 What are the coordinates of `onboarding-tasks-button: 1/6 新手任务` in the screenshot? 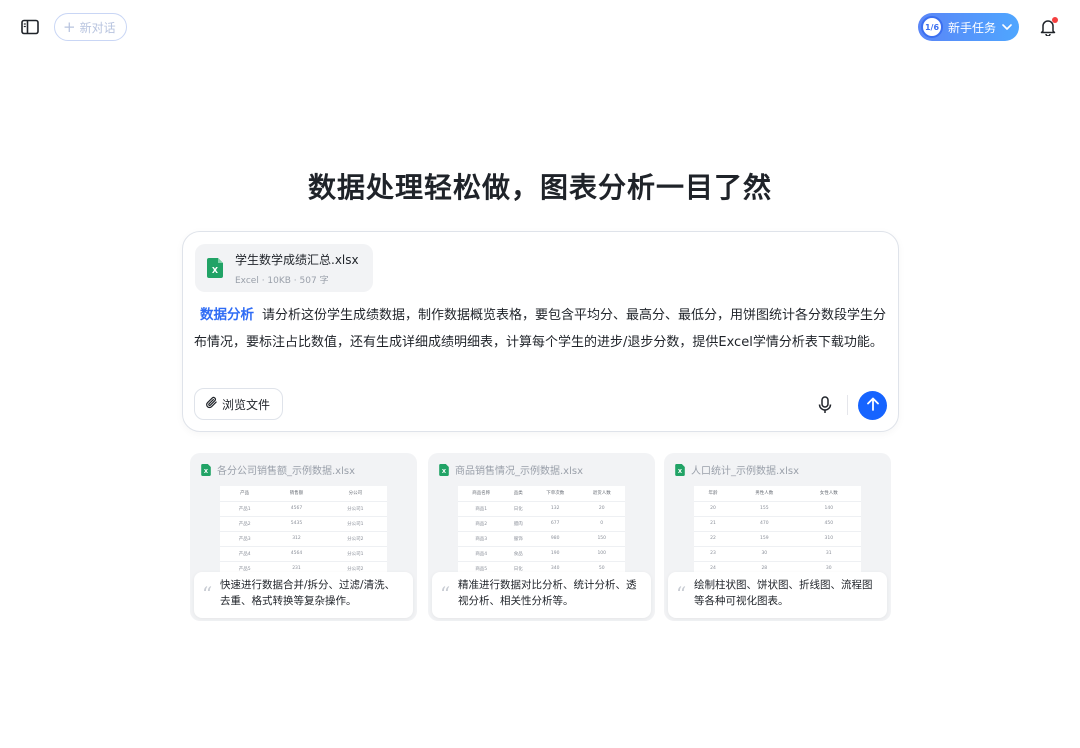 It's located at (968, 27).